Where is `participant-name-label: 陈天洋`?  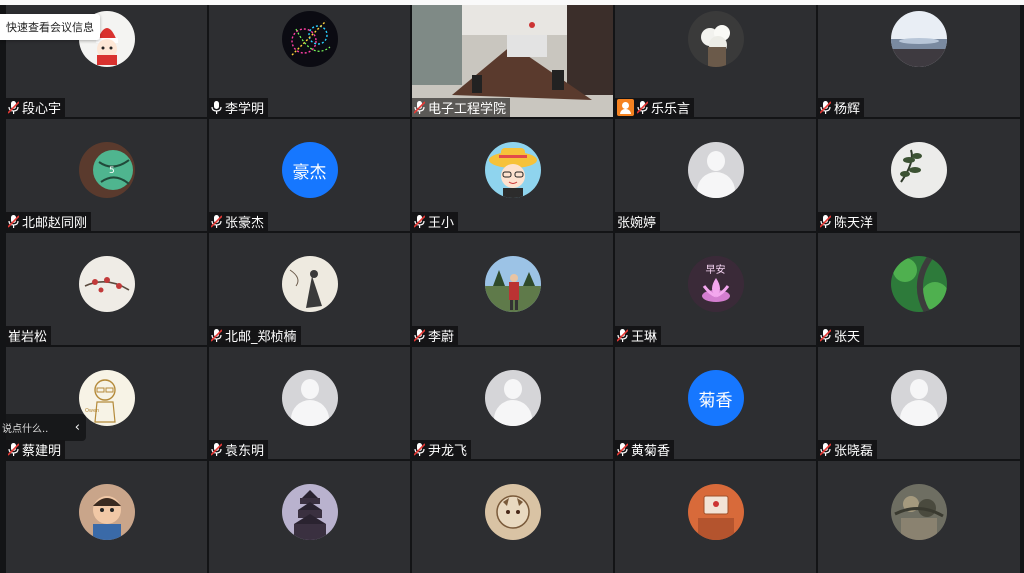
participant-name-label: 陈天洋 is located at coordinates (848, 221).